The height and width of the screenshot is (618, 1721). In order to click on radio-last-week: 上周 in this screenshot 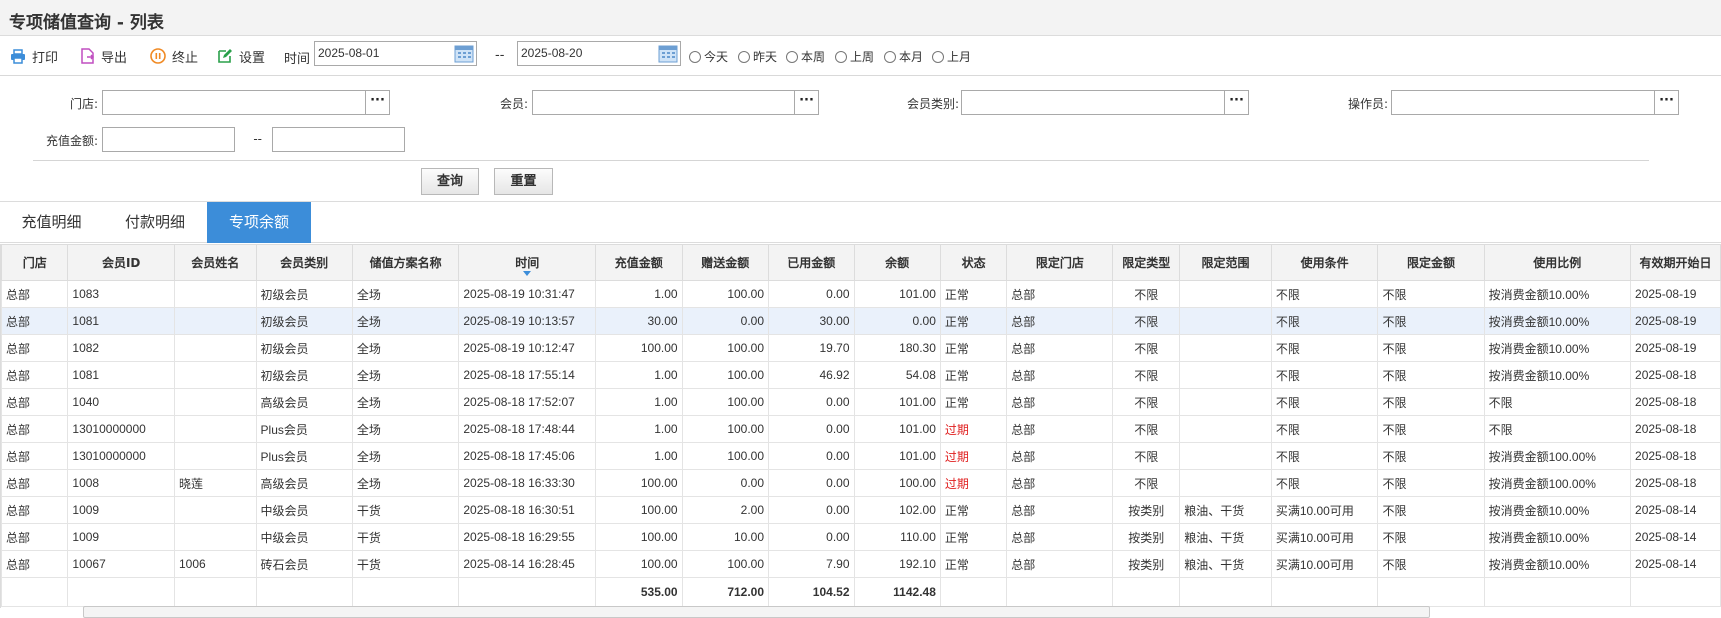, I will do `click(854, 56)`.